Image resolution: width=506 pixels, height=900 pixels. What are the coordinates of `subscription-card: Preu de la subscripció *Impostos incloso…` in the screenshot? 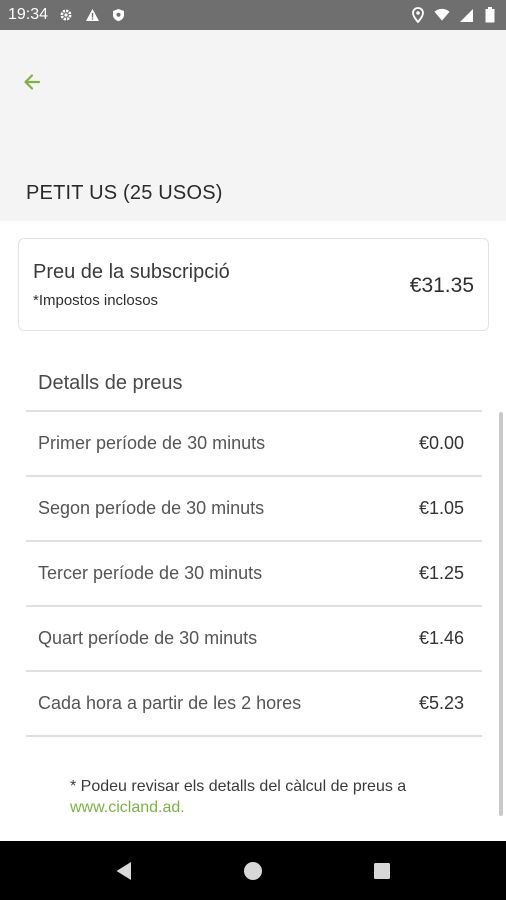 It's located at (253, 284).